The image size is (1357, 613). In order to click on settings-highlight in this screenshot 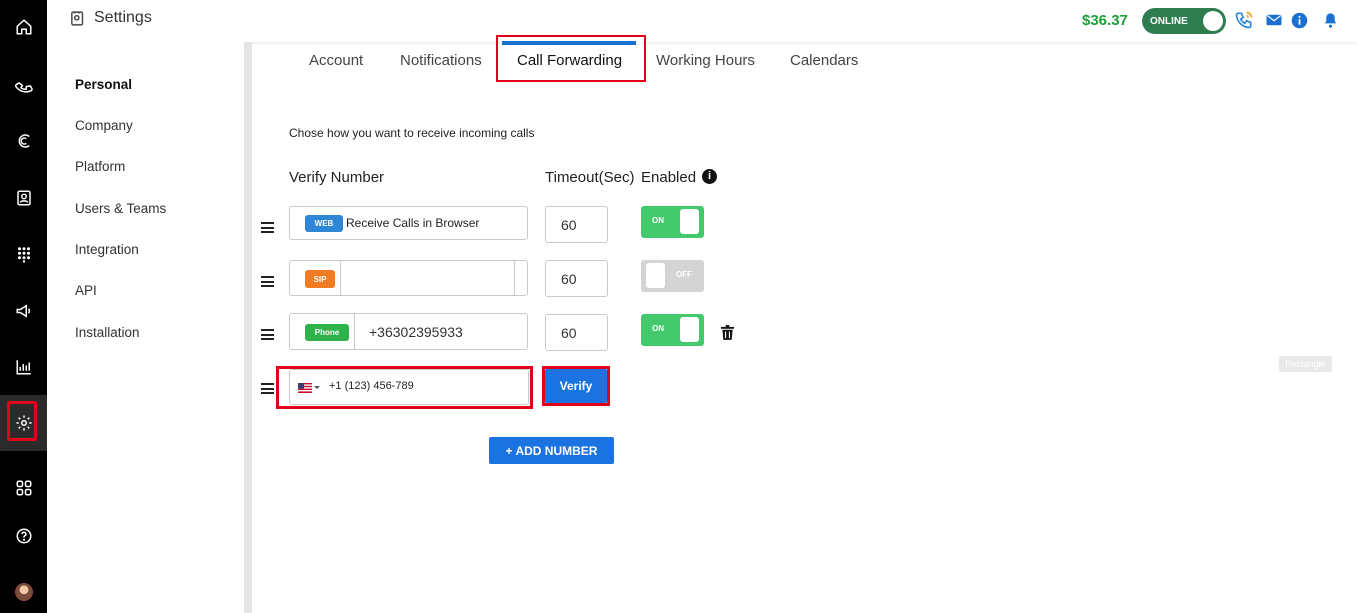, I will do `click(22, 421)`.